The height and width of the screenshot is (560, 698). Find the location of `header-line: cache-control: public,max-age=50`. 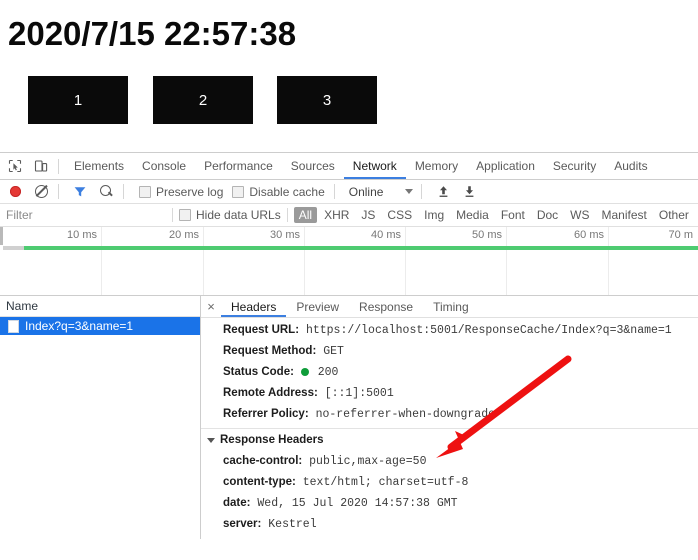

header-line: cache-control: public,max-age=50 is located at coordinates (449, 461).